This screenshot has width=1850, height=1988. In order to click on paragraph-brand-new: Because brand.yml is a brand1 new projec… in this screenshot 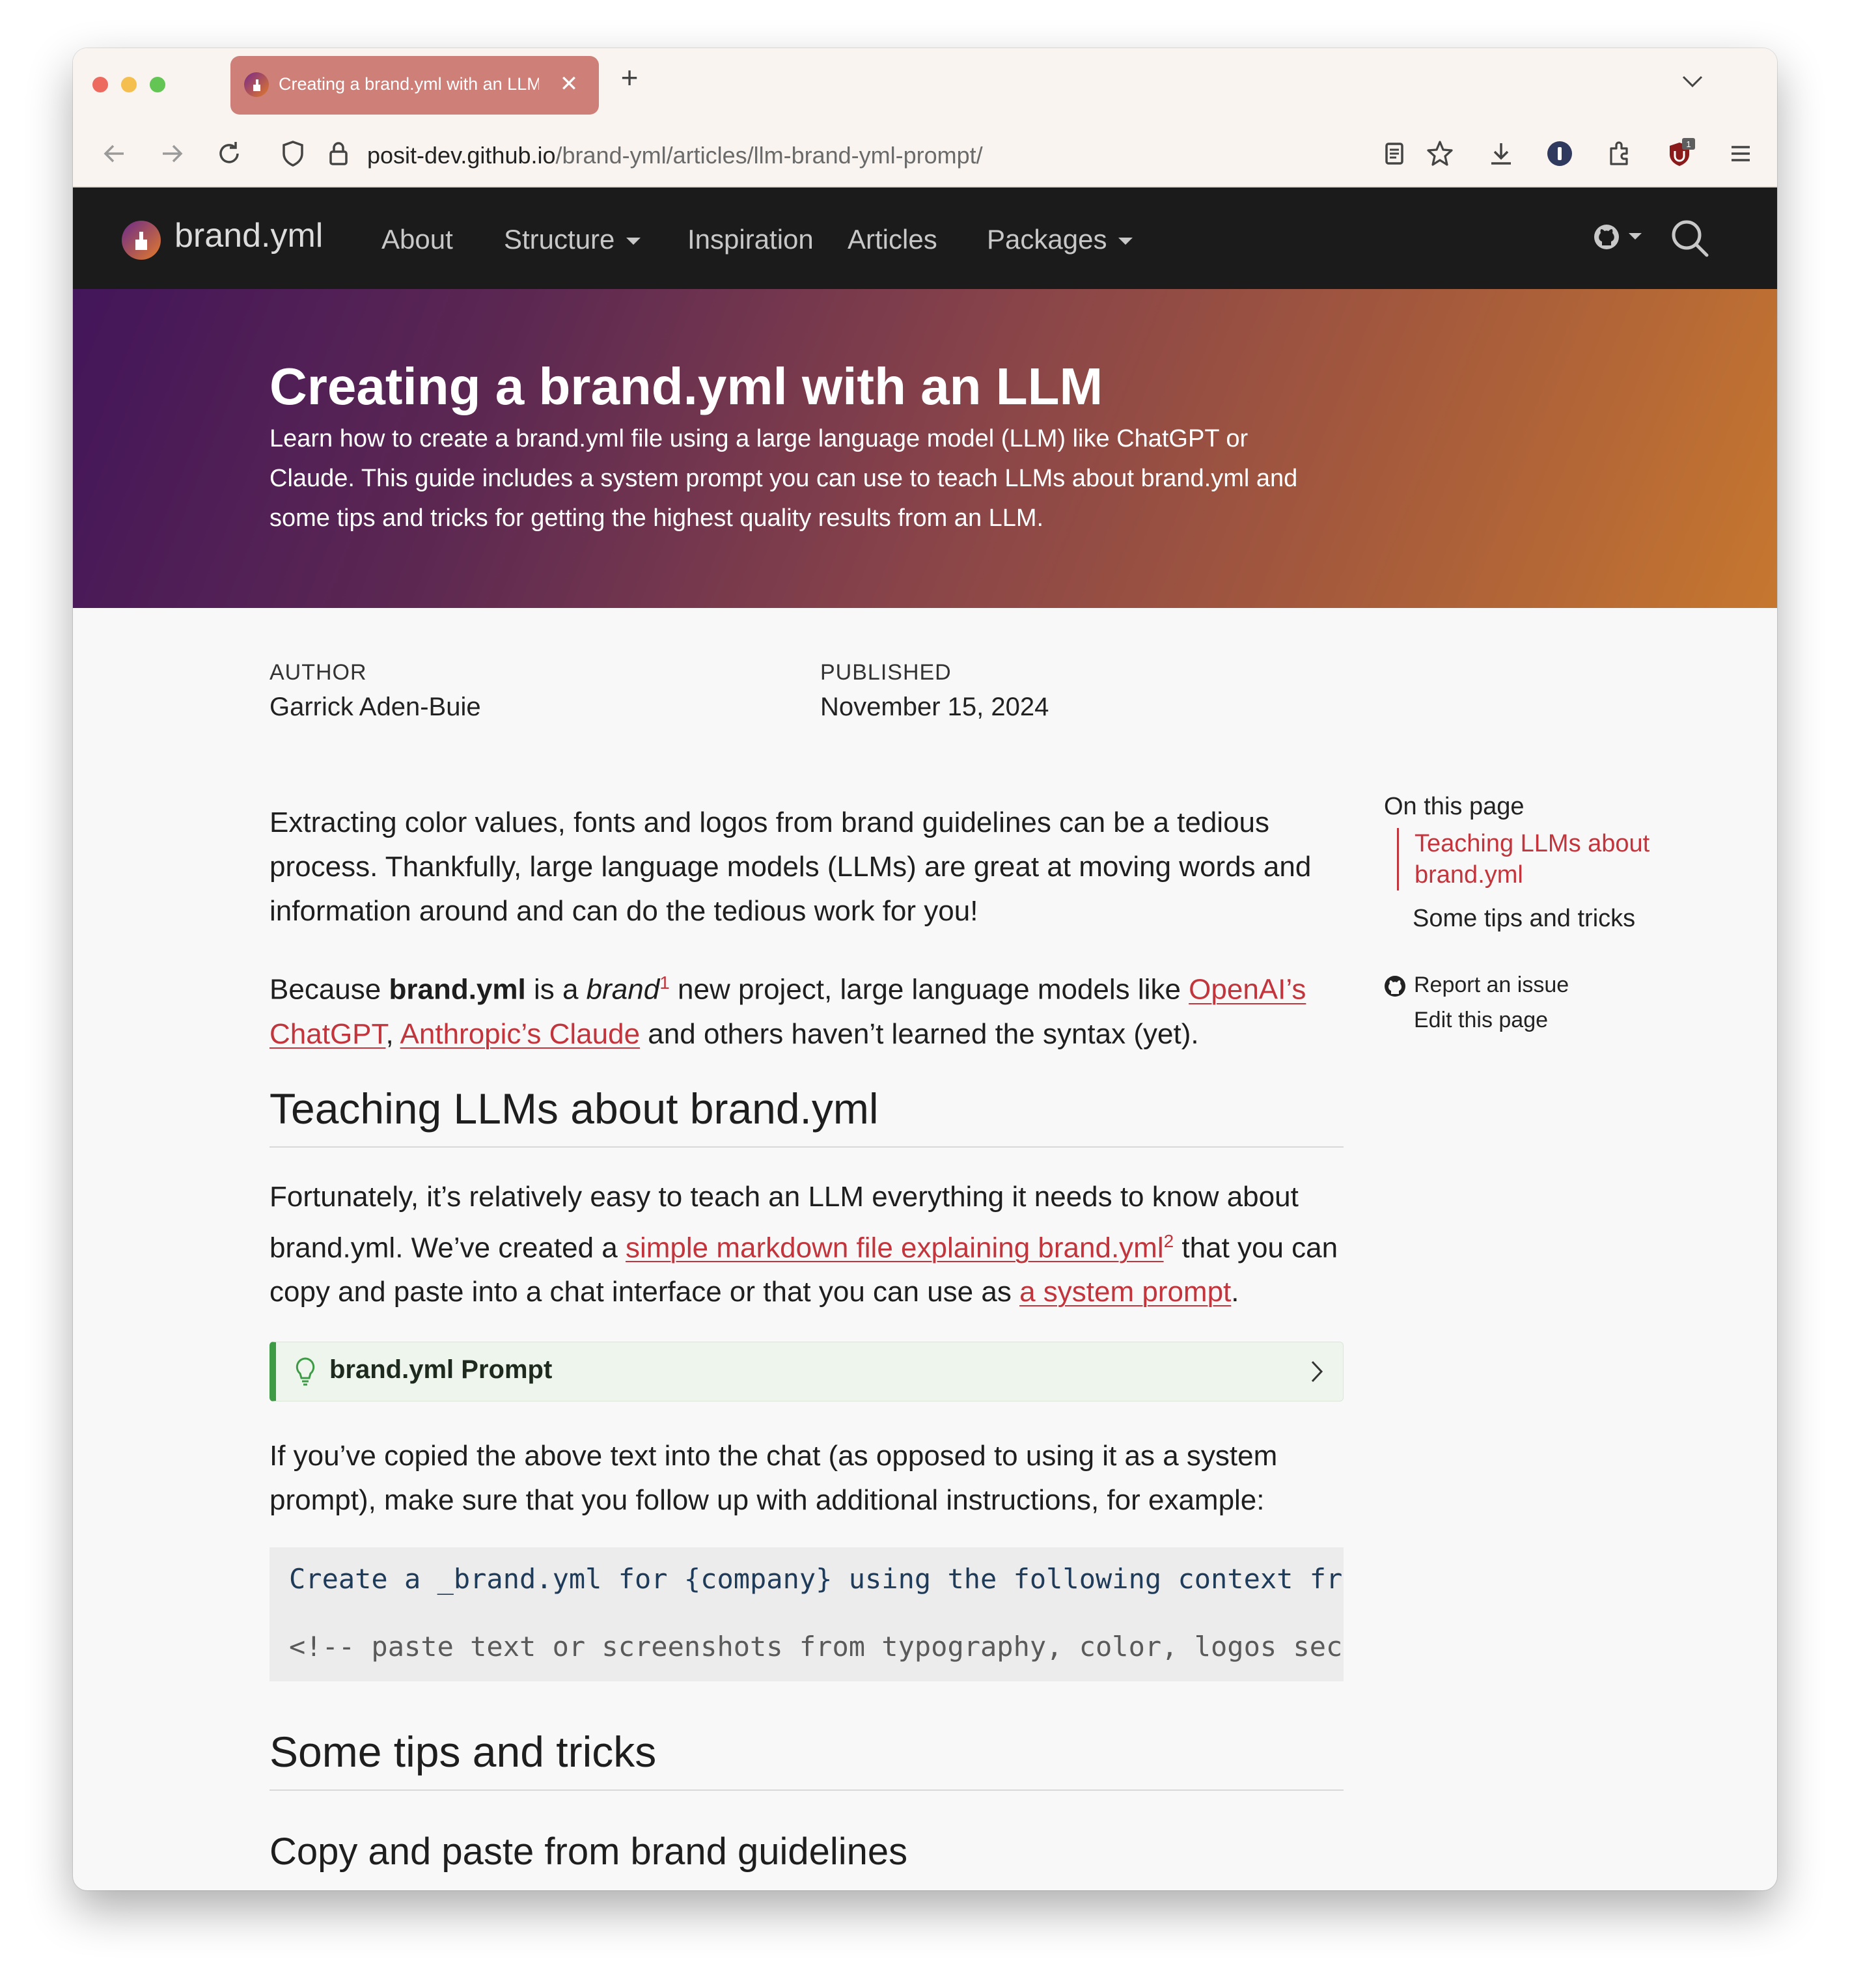, I will do `click(807, 1009)`.